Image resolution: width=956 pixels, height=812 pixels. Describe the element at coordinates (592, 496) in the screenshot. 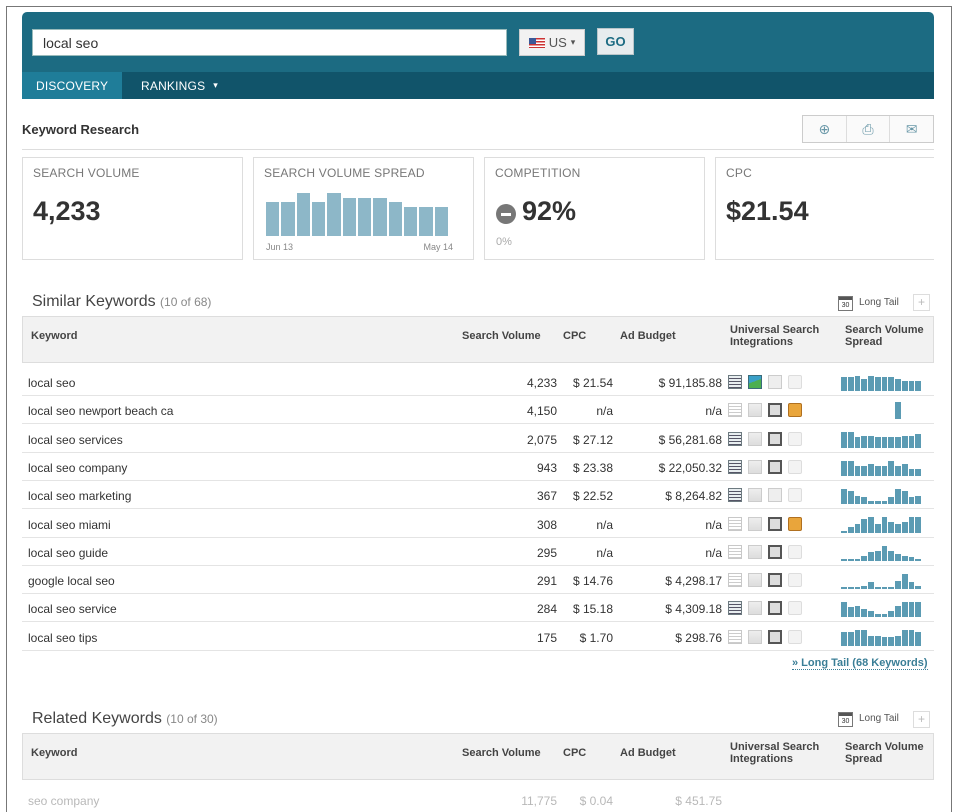

I see `cpc-cell: $ 22.52` at that location.